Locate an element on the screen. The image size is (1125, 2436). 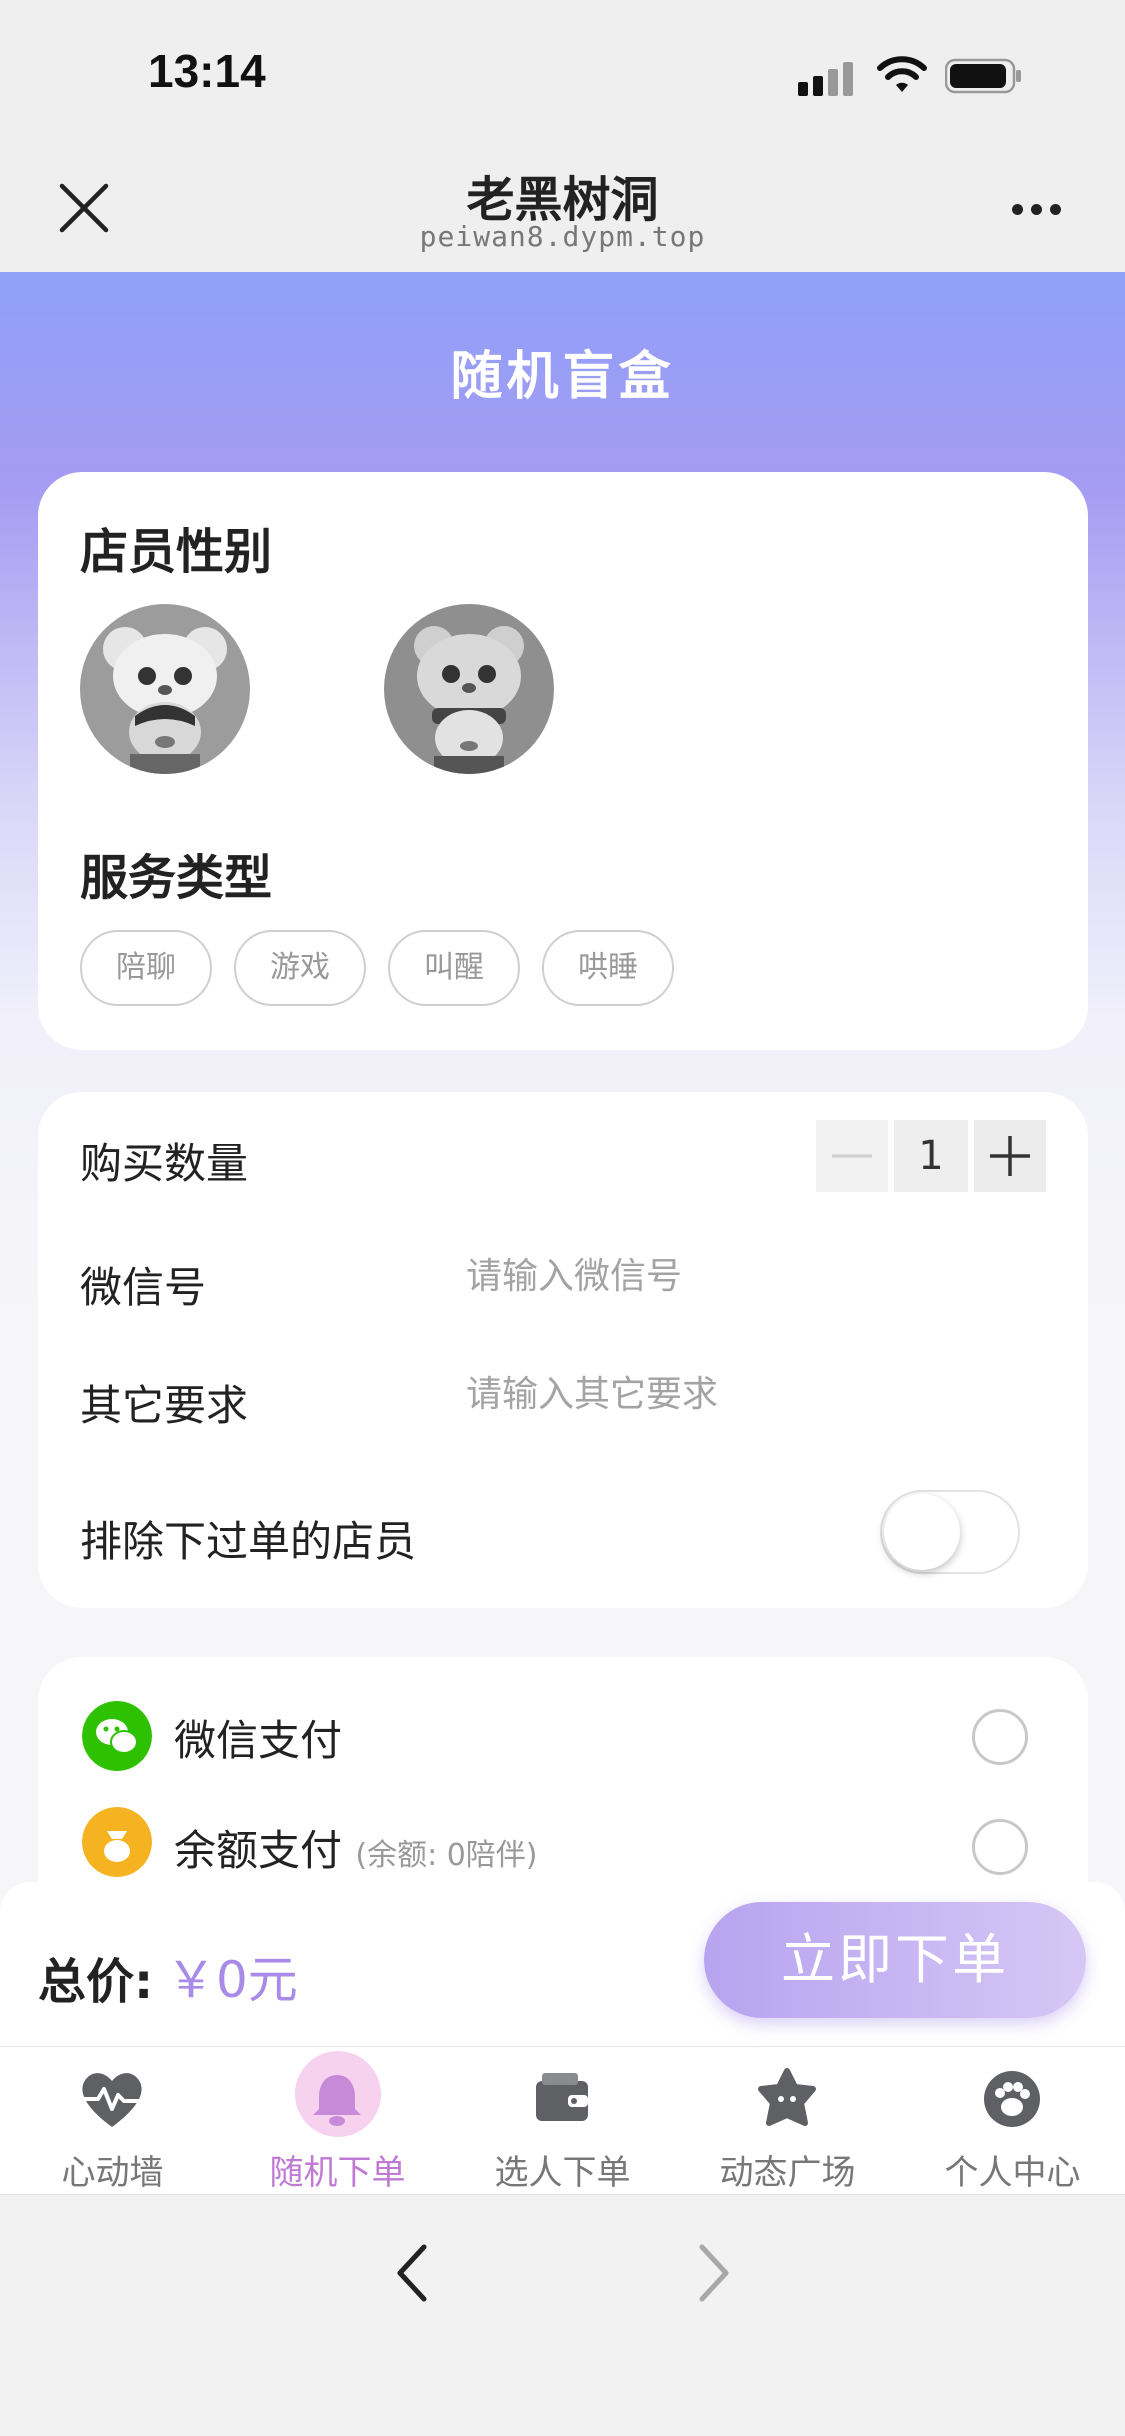
other-requirements-input is located at coordinates (746, 1394).